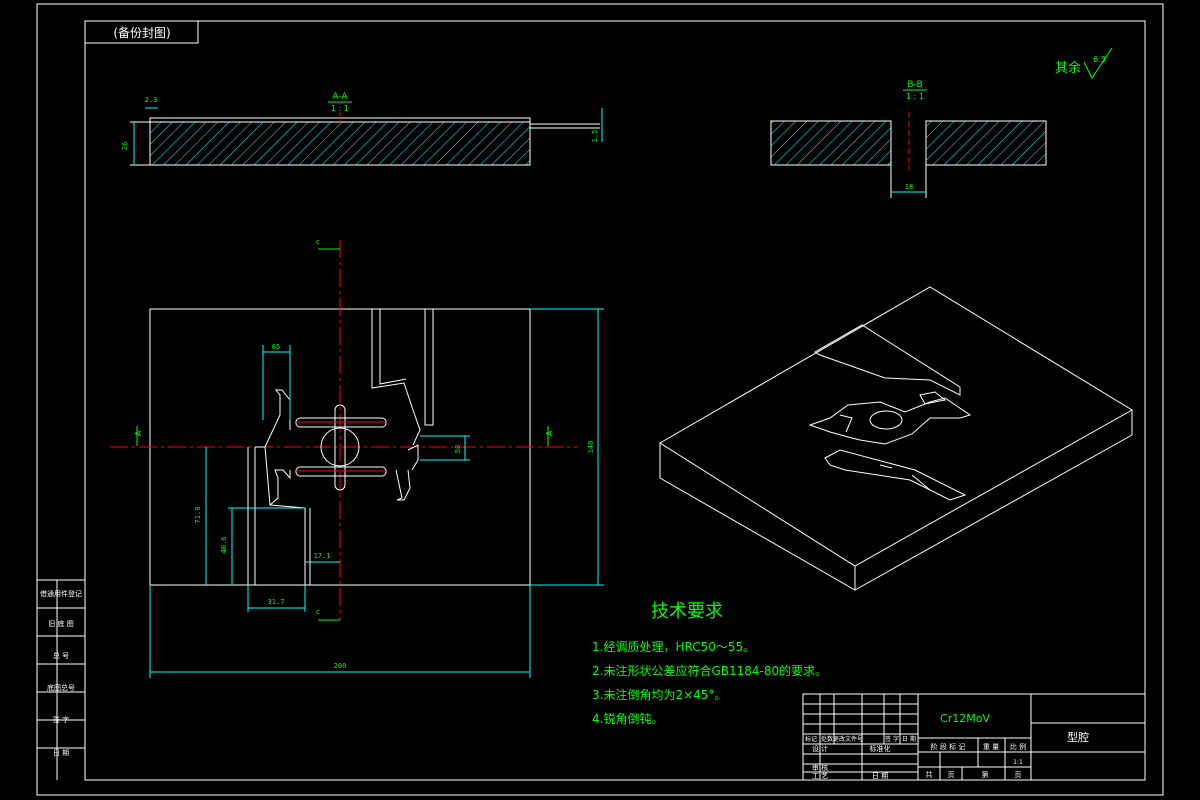 The width and height of the screenshot is (1200, 800). Describe the element at coordinates (848, 739) in the screenshot. I see `tb-row-label-3: 更改文件号` at that location.